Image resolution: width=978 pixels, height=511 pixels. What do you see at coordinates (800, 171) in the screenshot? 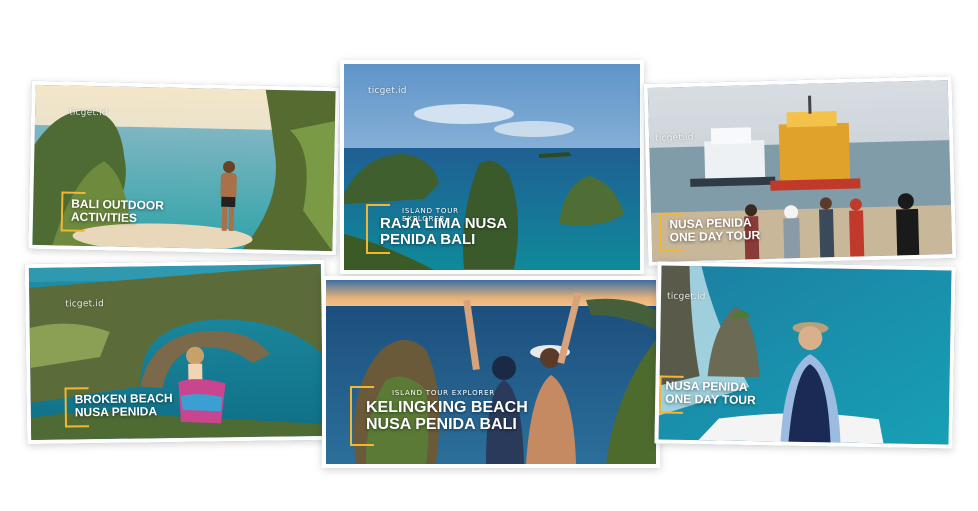
I see `card-nusa-penida-one-day-tour-boat: ticget.id Nusa Penida One Day Tour` at bounding box center [800, 171].